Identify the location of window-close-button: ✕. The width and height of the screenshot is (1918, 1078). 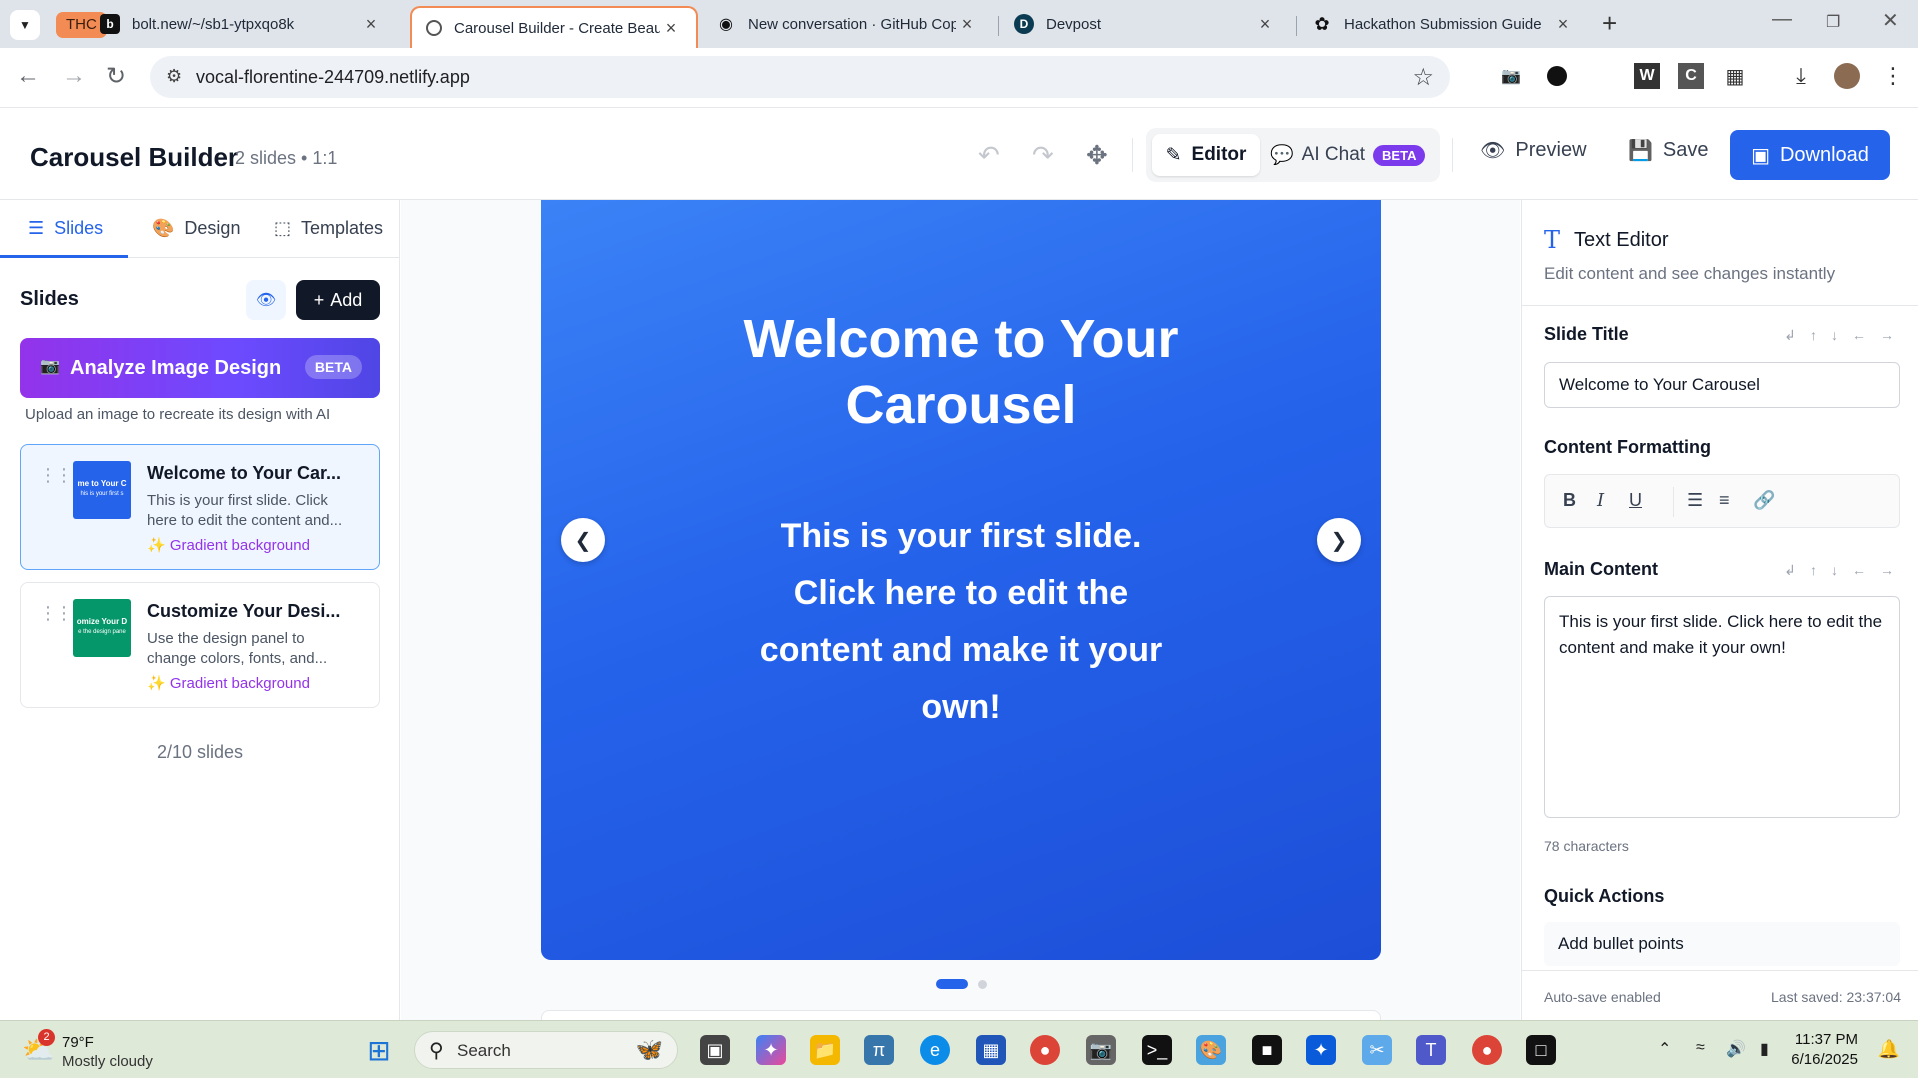
(1890, 20).